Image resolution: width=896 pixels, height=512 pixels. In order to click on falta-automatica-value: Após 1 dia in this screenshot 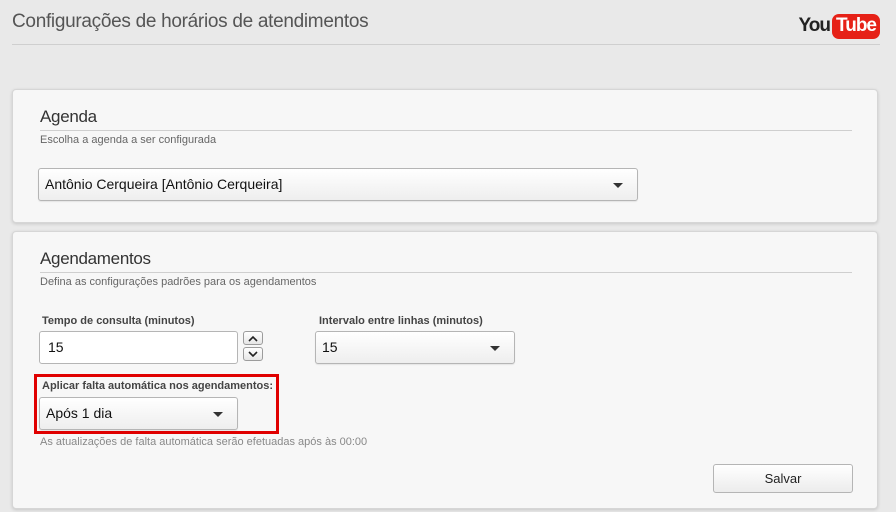, I will do `click(79, 413)`.